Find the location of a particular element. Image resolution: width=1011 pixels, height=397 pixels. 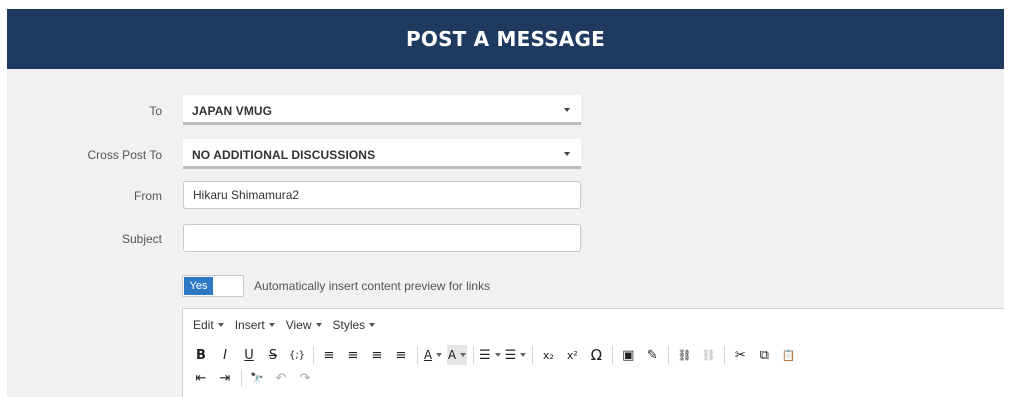

toggle-on-label: Yes is located at coordinates (198, 286).